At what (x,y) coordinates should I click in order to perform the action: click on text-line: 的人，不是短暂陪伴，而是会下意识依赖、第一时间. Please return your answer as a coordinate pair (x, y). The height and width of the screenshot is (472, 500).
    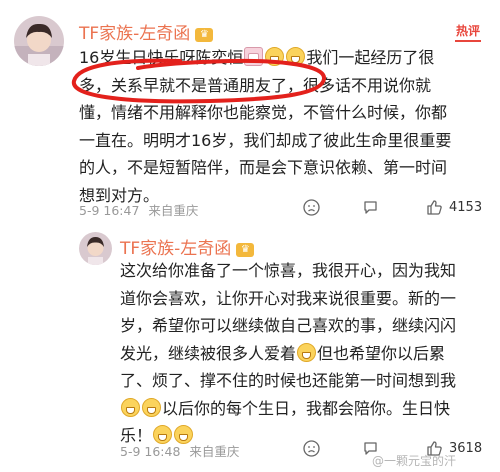
    Looking at the image, I should click on (263, 167).